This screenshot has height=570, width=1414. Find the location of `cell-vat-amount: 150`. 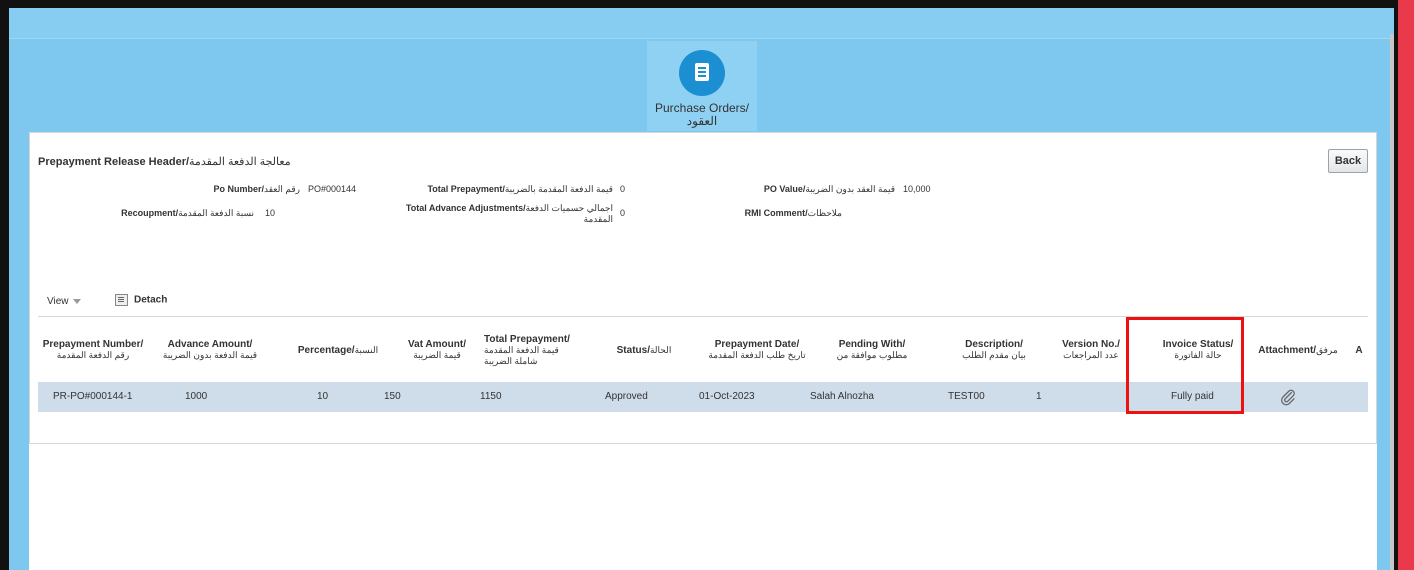

cell-vat-amount: 150 is located at coordinates (392, 396).